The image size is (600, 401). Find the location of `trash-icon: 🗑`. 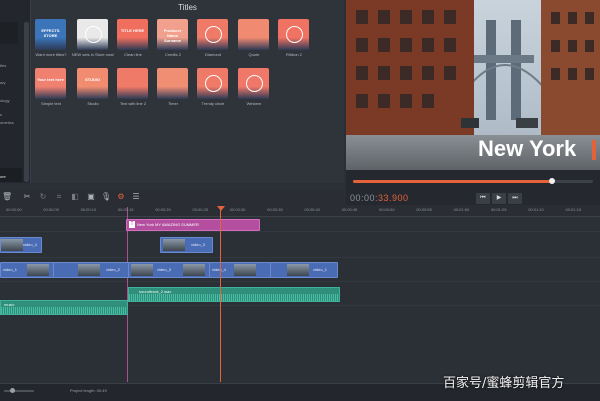

trash-icon: 🗑 is located at coordinates (7, 197).